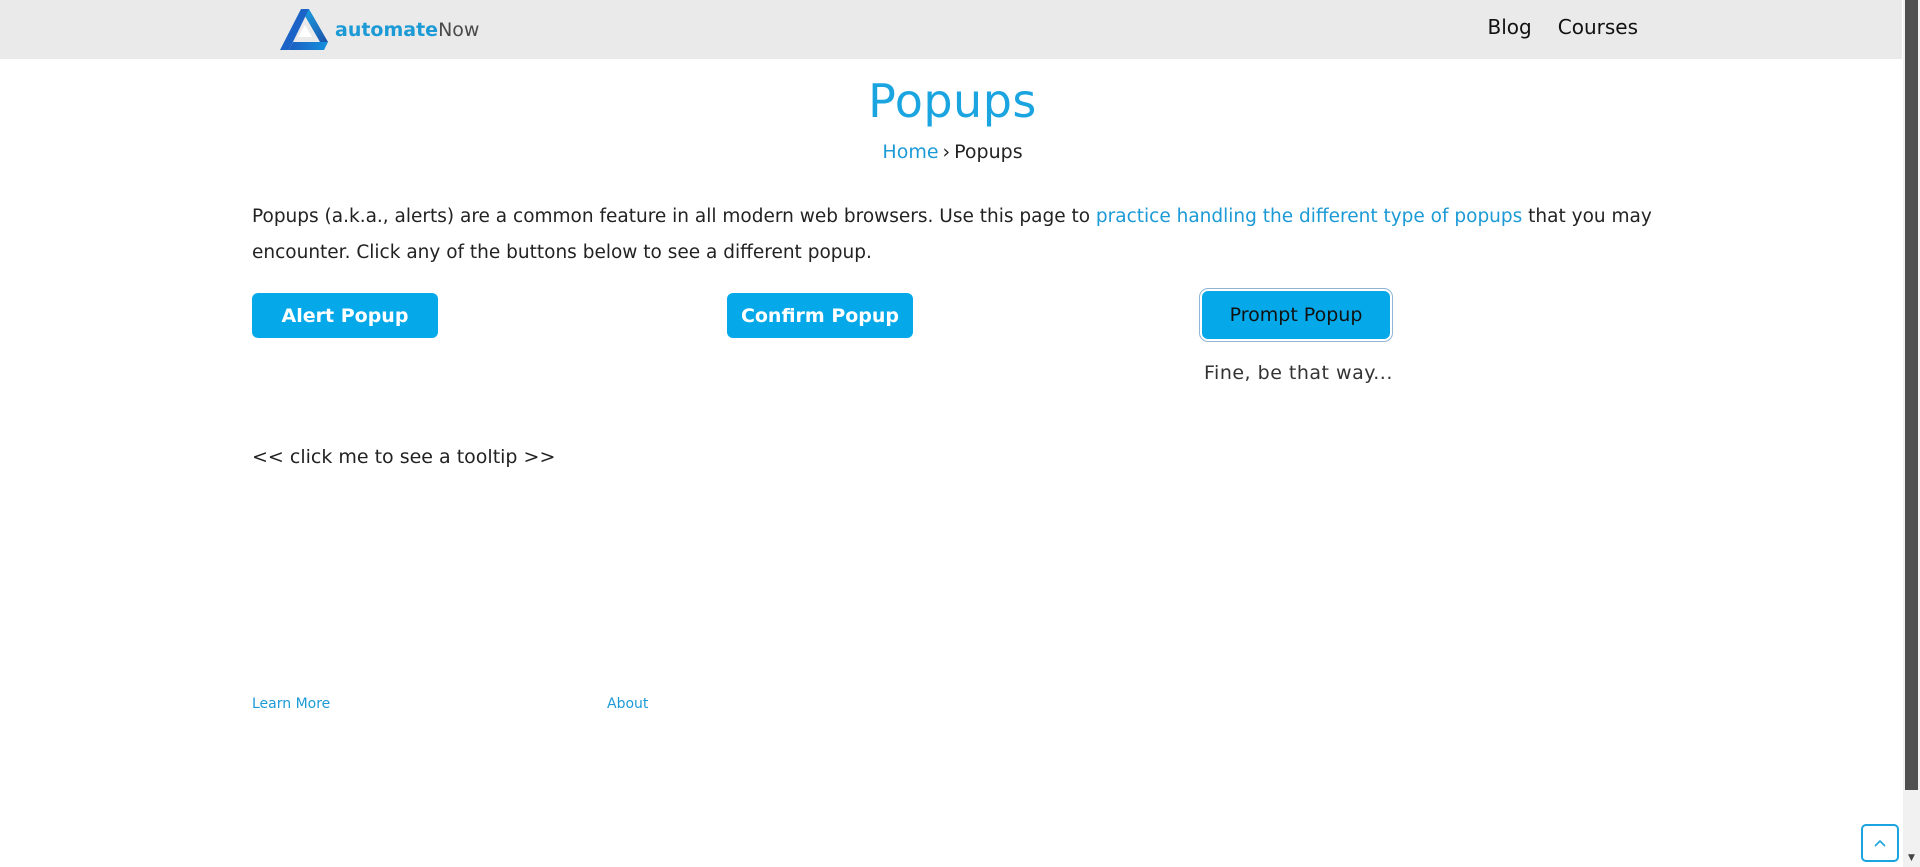 The image size is (1920, 867). I want to click on breadcrumb-home-link: Home, so click(910, 152).